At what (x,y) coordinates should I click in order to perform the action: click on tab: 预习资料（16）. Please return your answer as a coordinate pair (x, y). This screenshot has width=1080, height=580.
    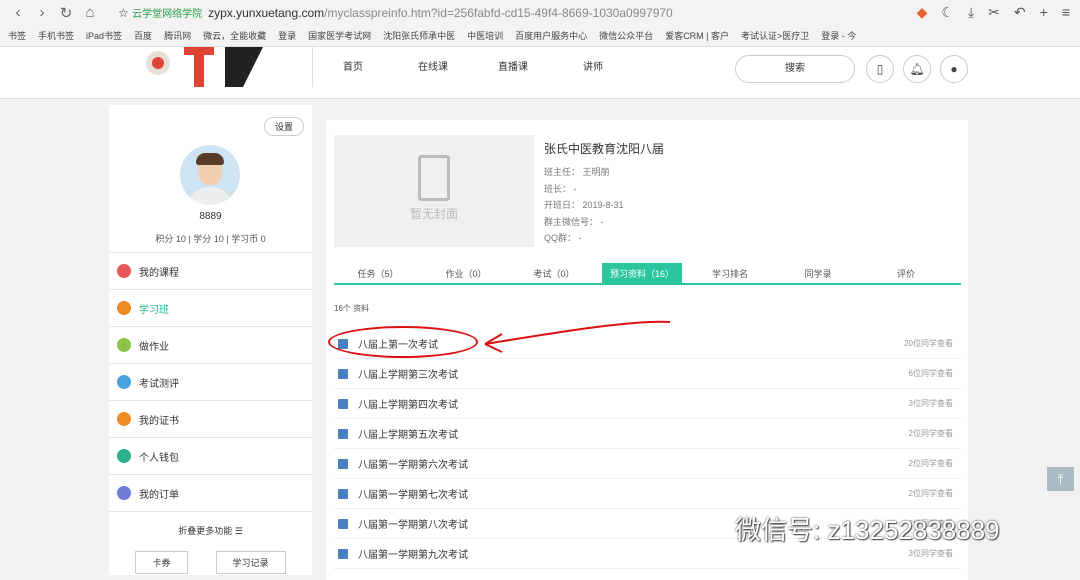
    Looking at the image, I should click on (642, 273).